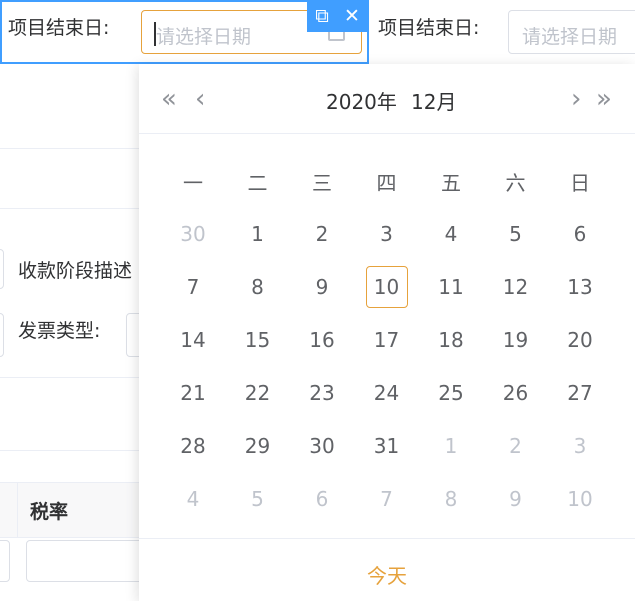  What do you see at coordinates (59, 331) in the screenshot?
I see `invoice-type-label: 发票类型:` at bounding box center [59, 331].